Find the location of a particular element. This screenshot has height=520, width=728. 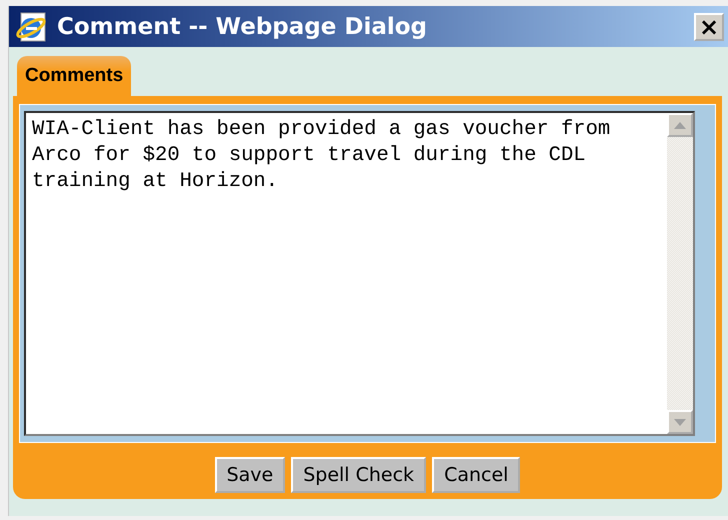

up-arrow-icon is located at coordinates (680, 125).